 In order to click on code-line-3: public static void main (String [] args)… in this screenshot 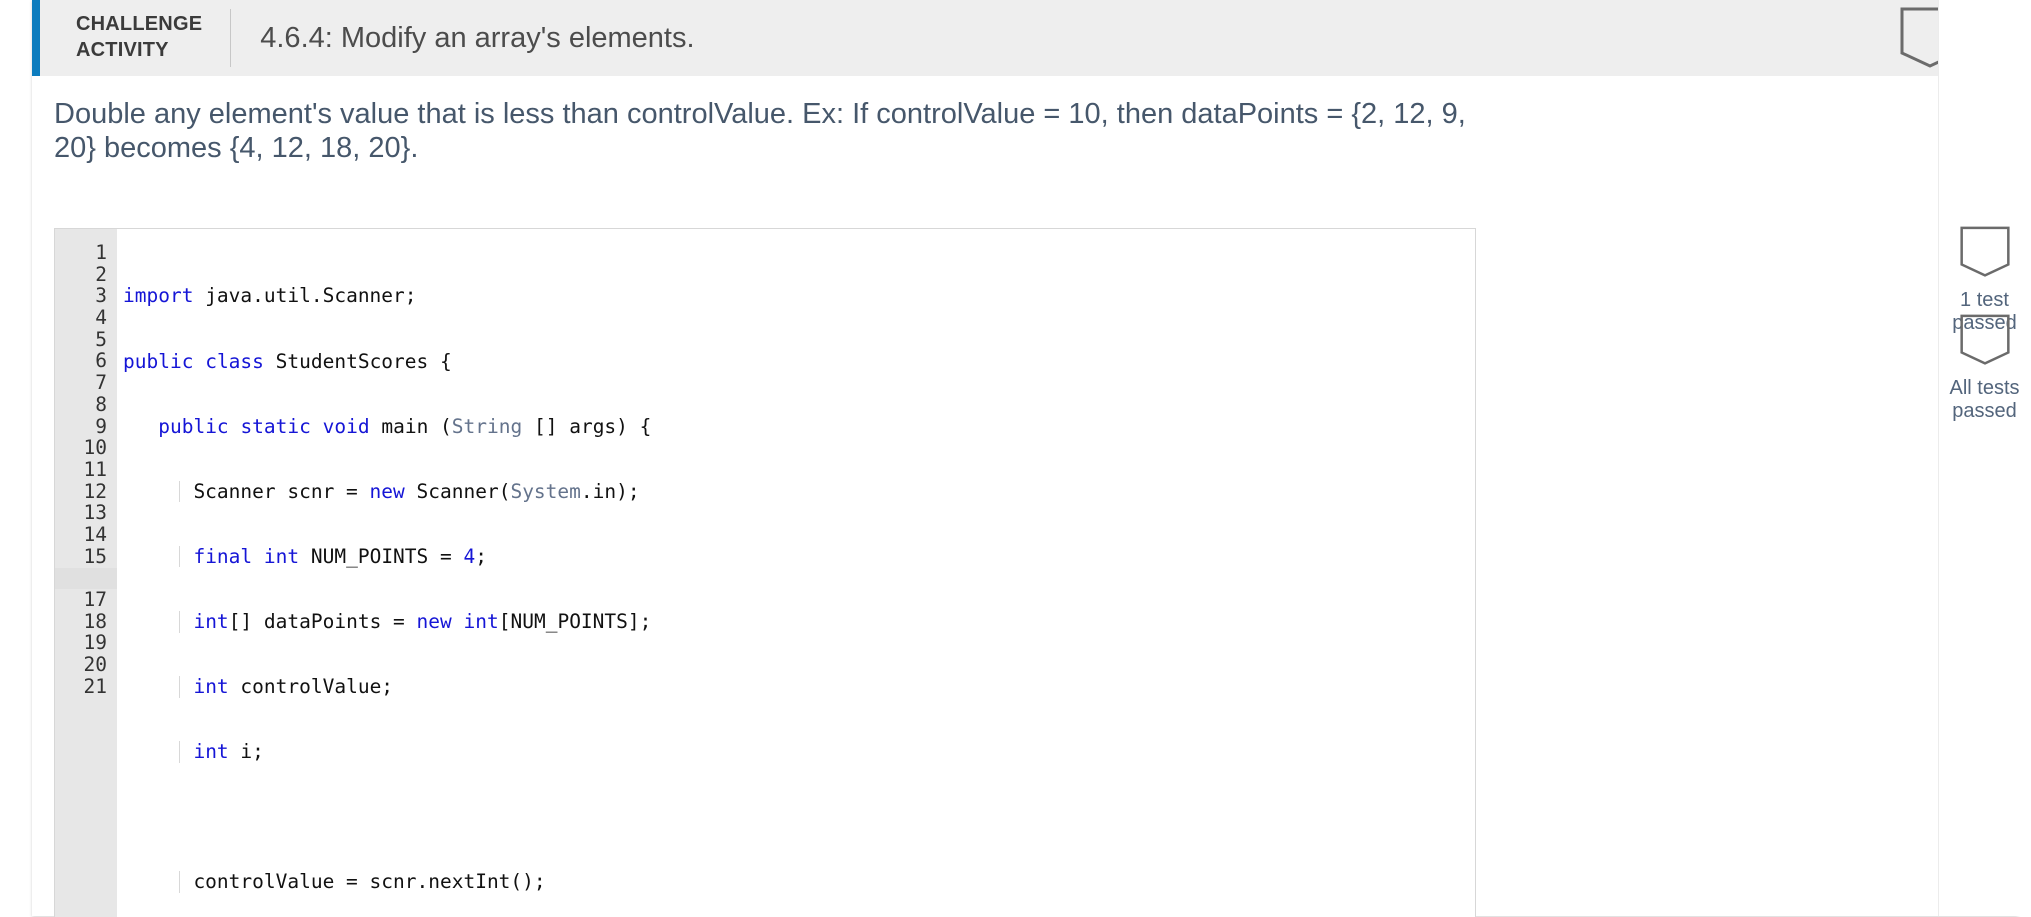, I will do `click(405, 426)`.